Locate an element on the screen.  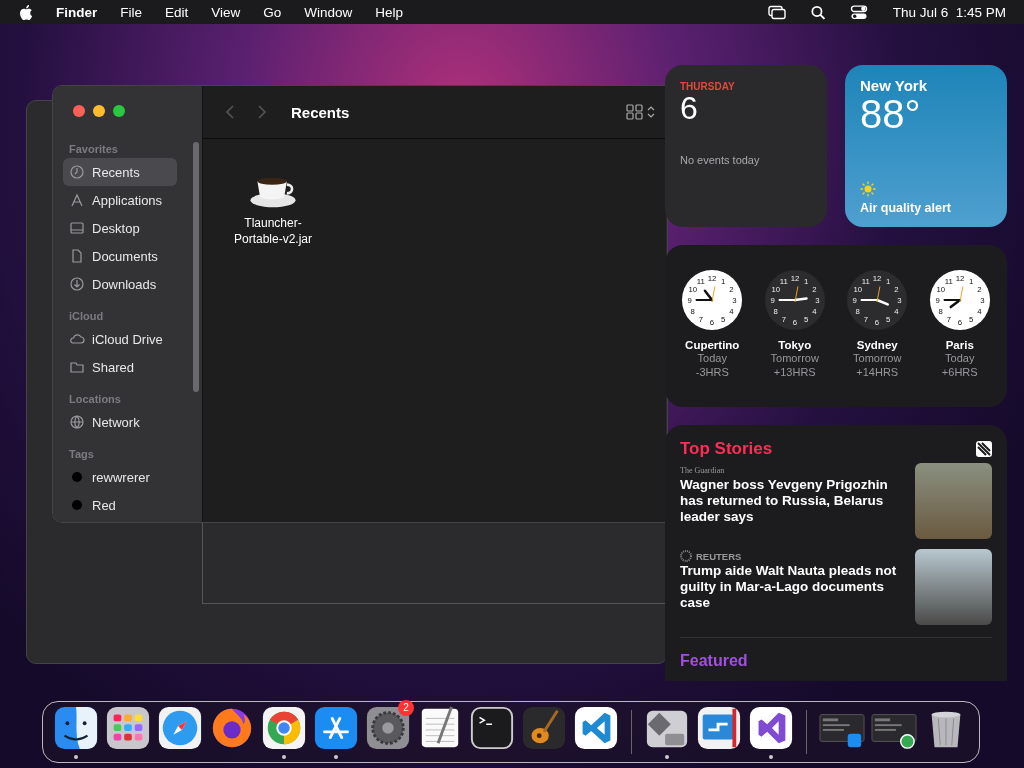
app-menu: Finder is located at coordinates (77, 12).